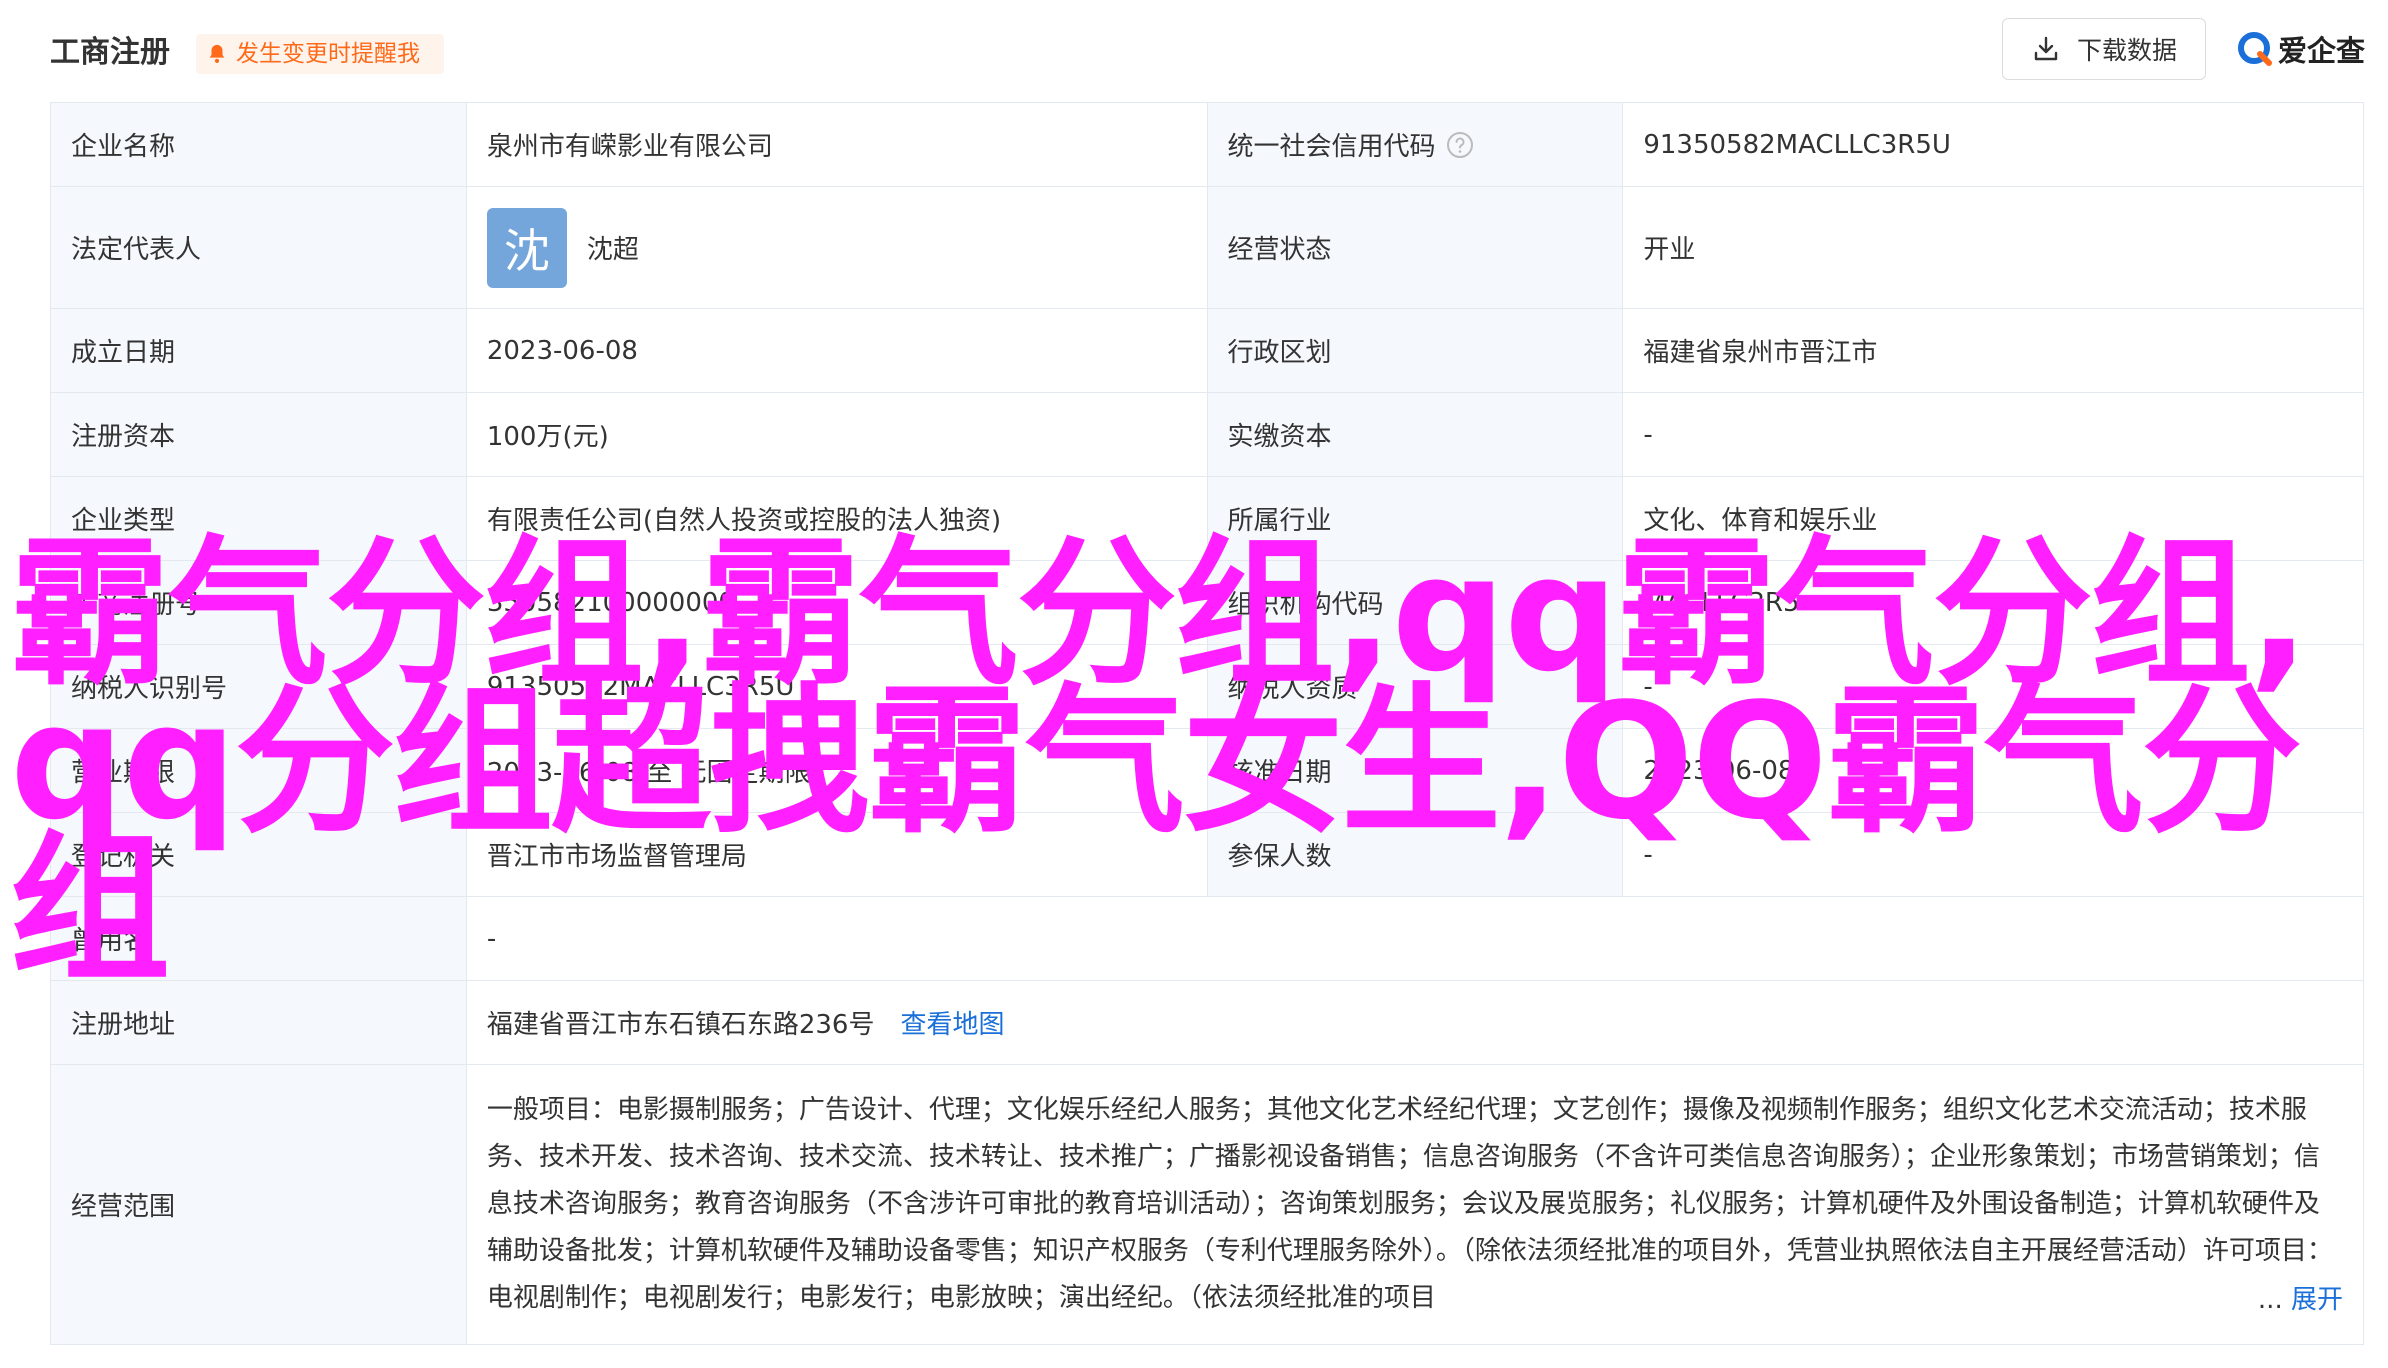  I want to click on field-label: 企业名称, so click(259, 144).